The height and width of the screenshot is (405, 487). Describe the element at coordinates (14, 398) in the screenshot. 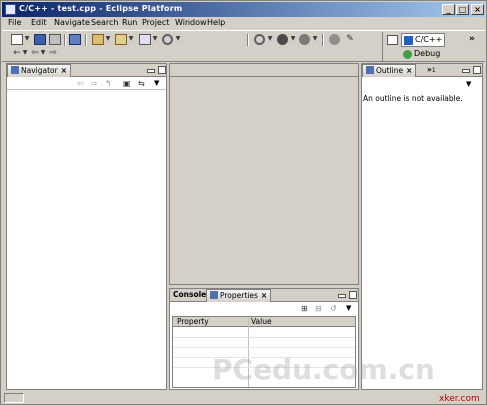

I see `fast-view-bar` at that location.